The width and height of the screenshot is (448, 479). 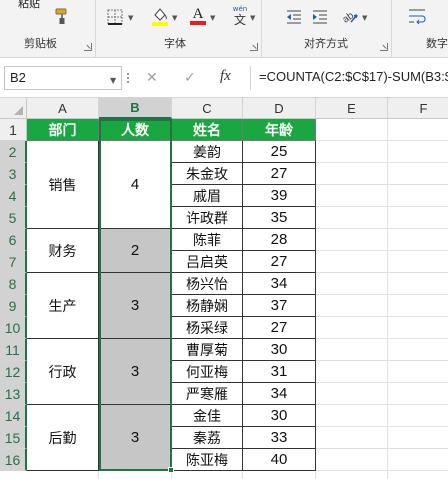 What do you see at coordinates (130, 18) in the screenshot?
I see `borders-dropdown-icon: ▼` at bounding box center [130, 18].